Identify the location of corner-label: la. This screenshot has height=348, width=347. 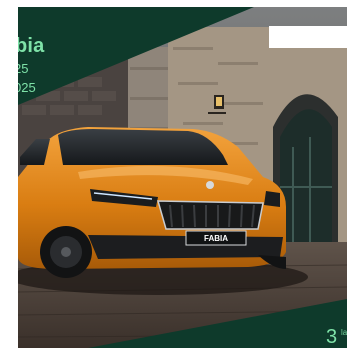
(344, 332).